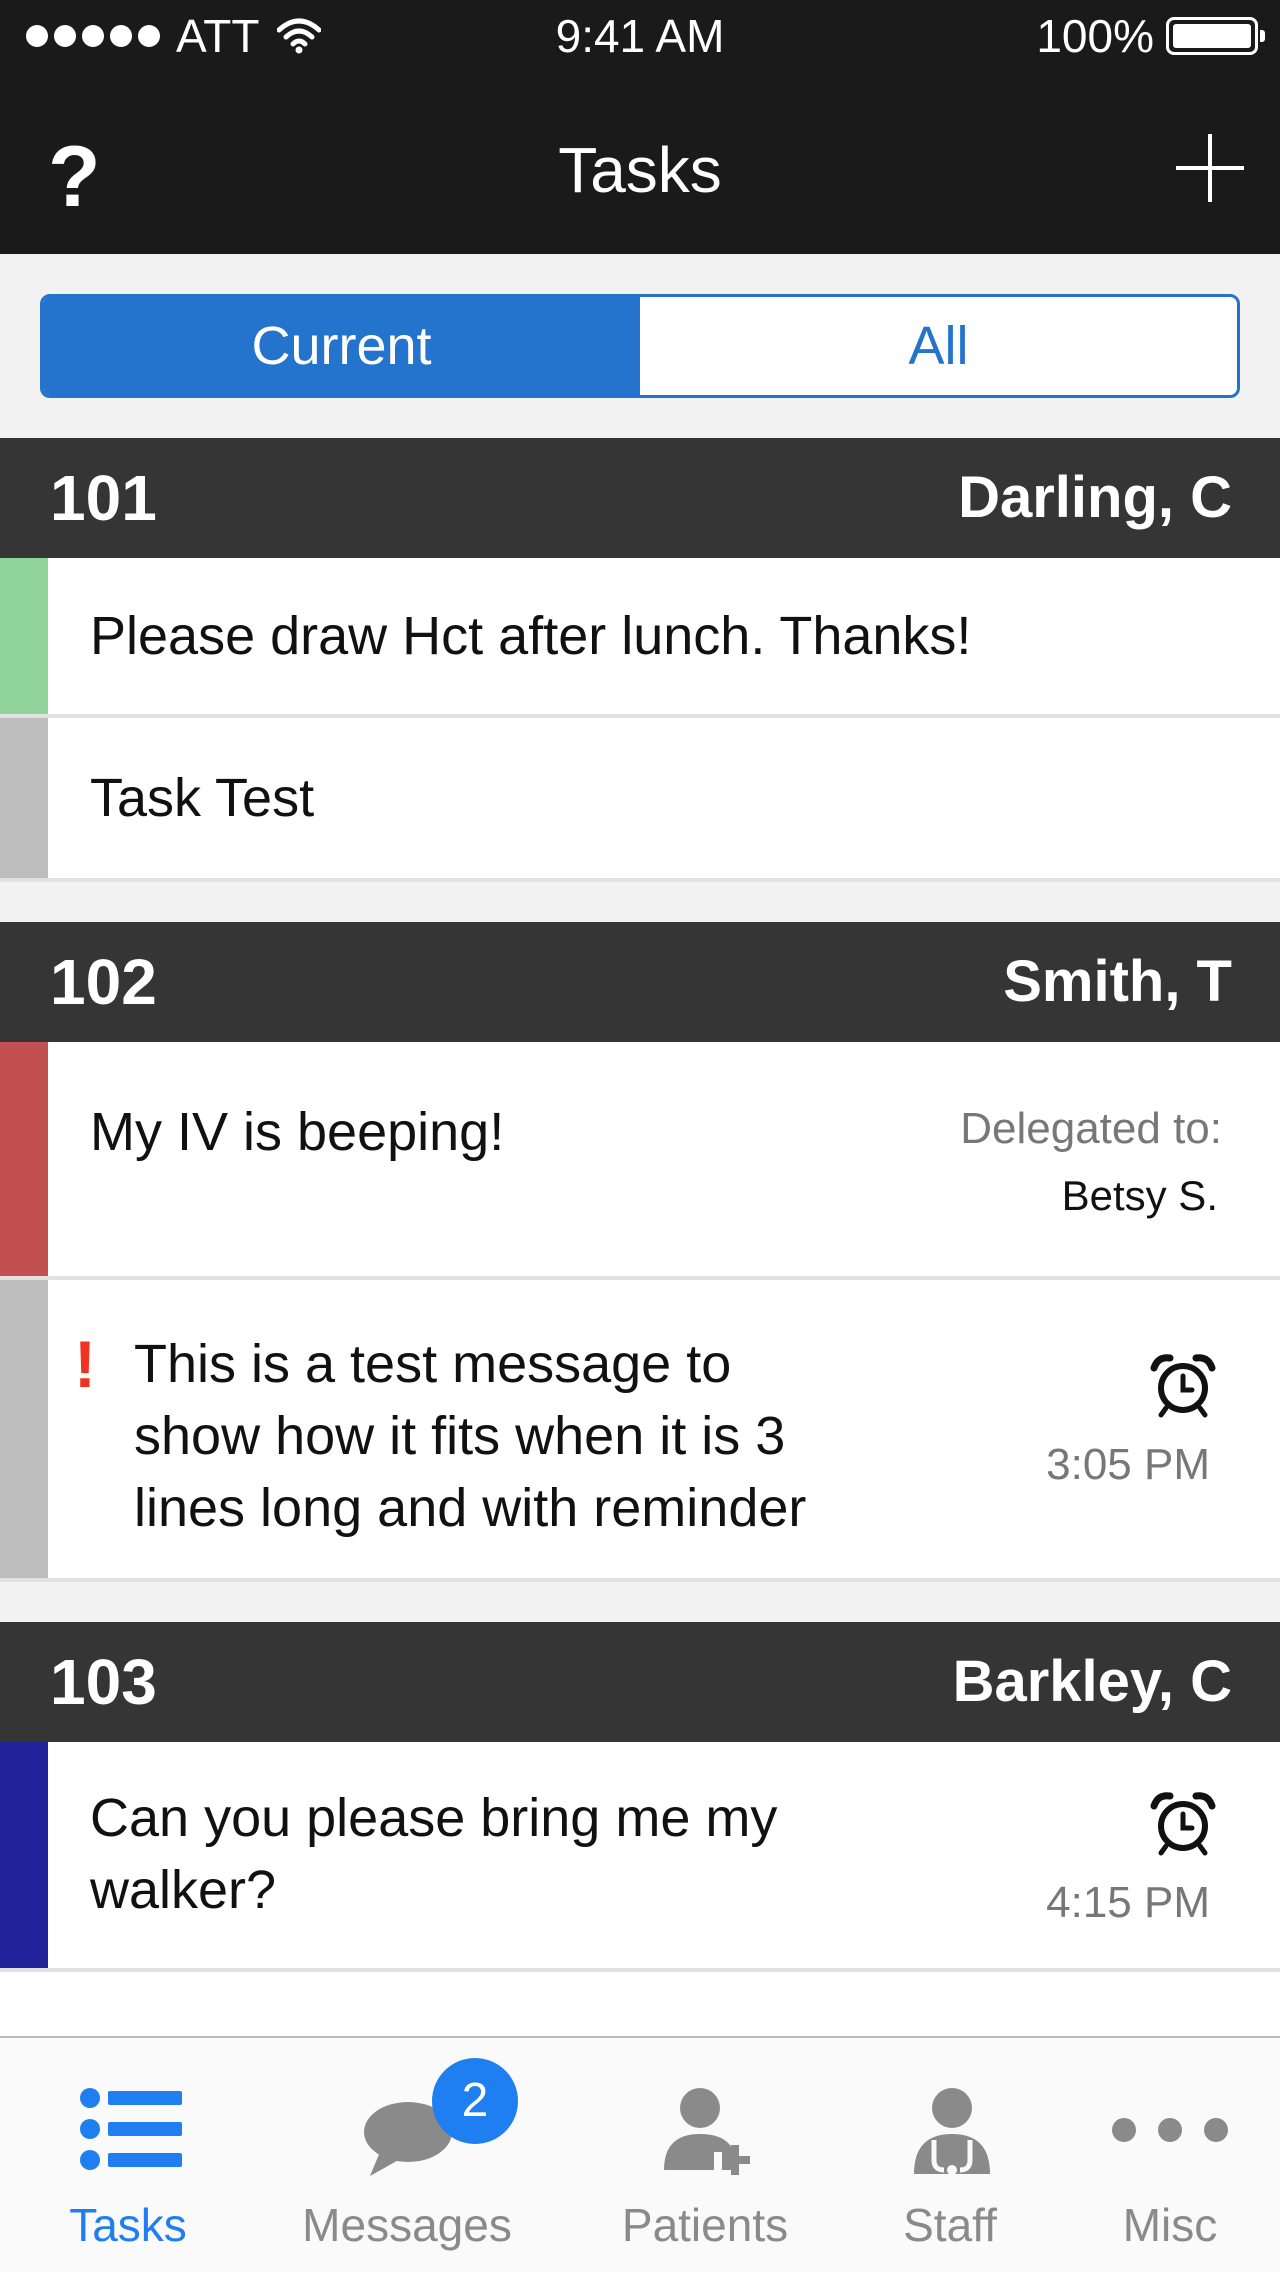 Image resolution: width=1280 pixels, height=2272 pixels. Describe the element at coordinates (85, 1364) in the screenshot. I see `high-priority-icon: !` at that location.